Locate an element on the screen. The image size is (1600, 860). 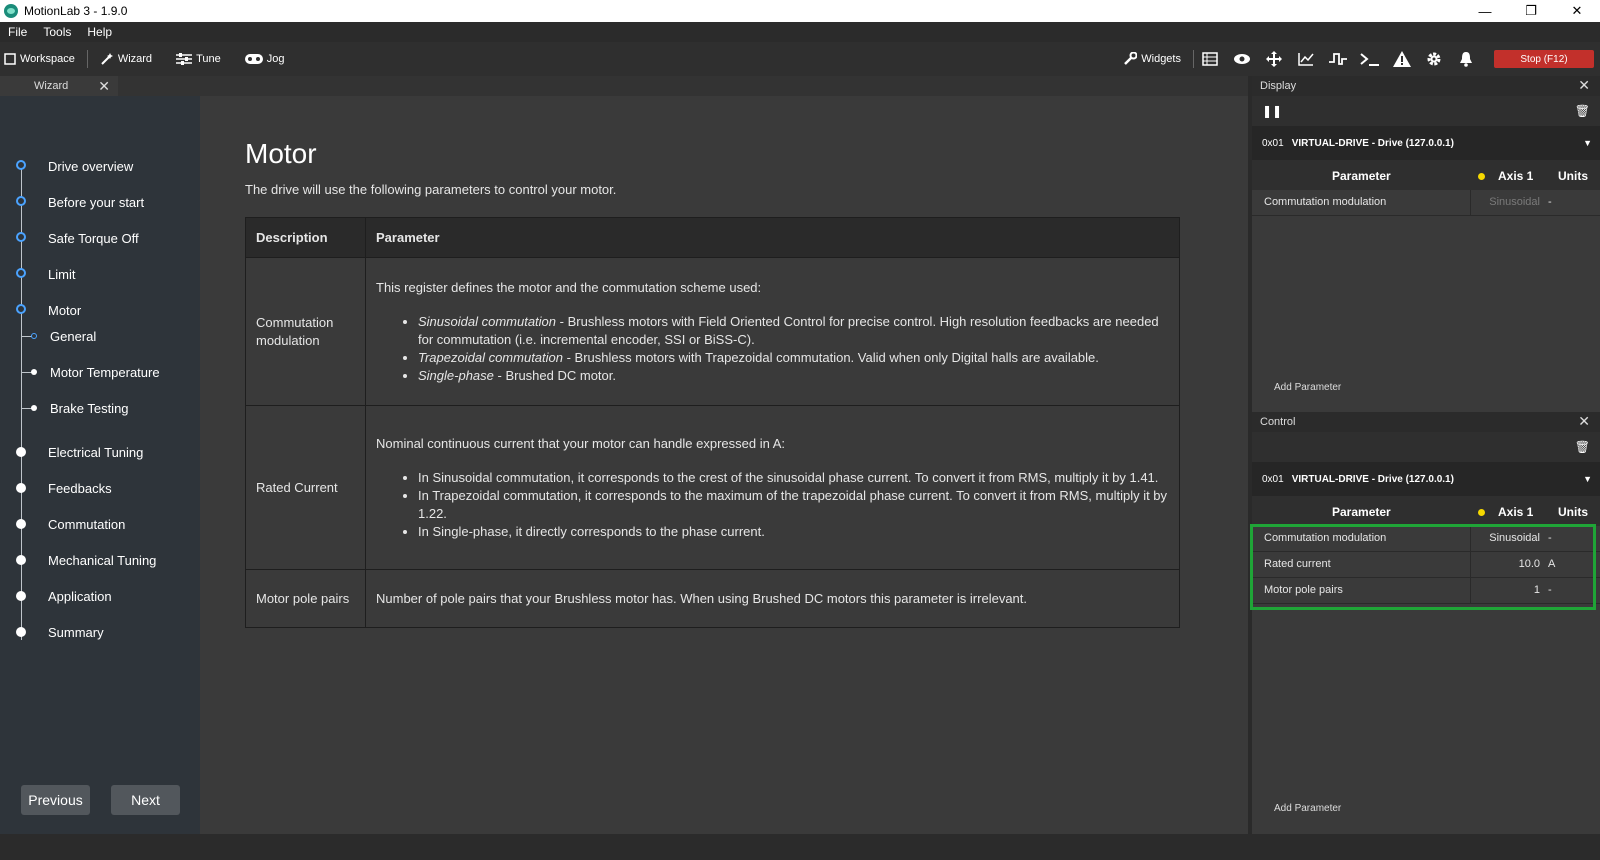
step-signal-icon is located at coordinates (1338, 59).